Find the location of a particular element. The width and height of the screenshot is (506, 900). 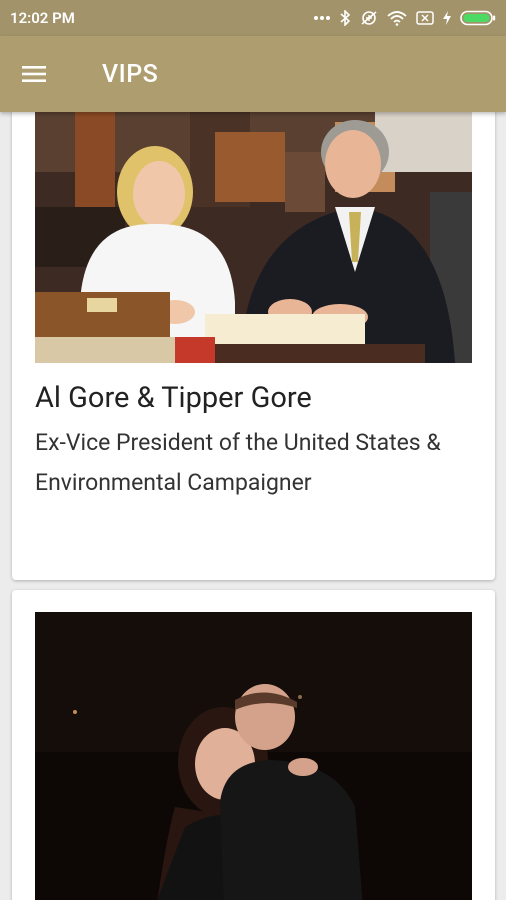

wifi-icon is located at coordinates (397, 18).